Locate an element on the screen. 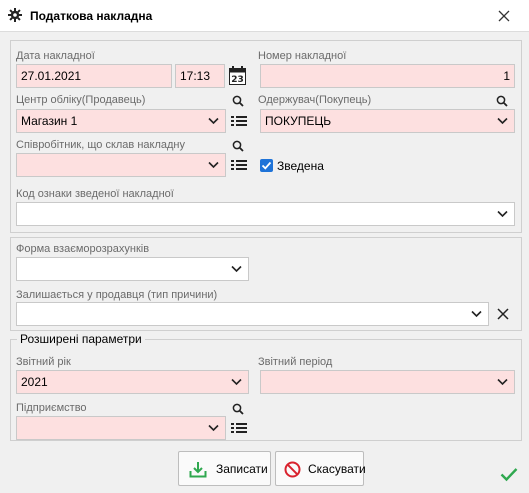 The height and width of the screenshot is (493, 529). clear-icon is located at coordinates (503, 314).